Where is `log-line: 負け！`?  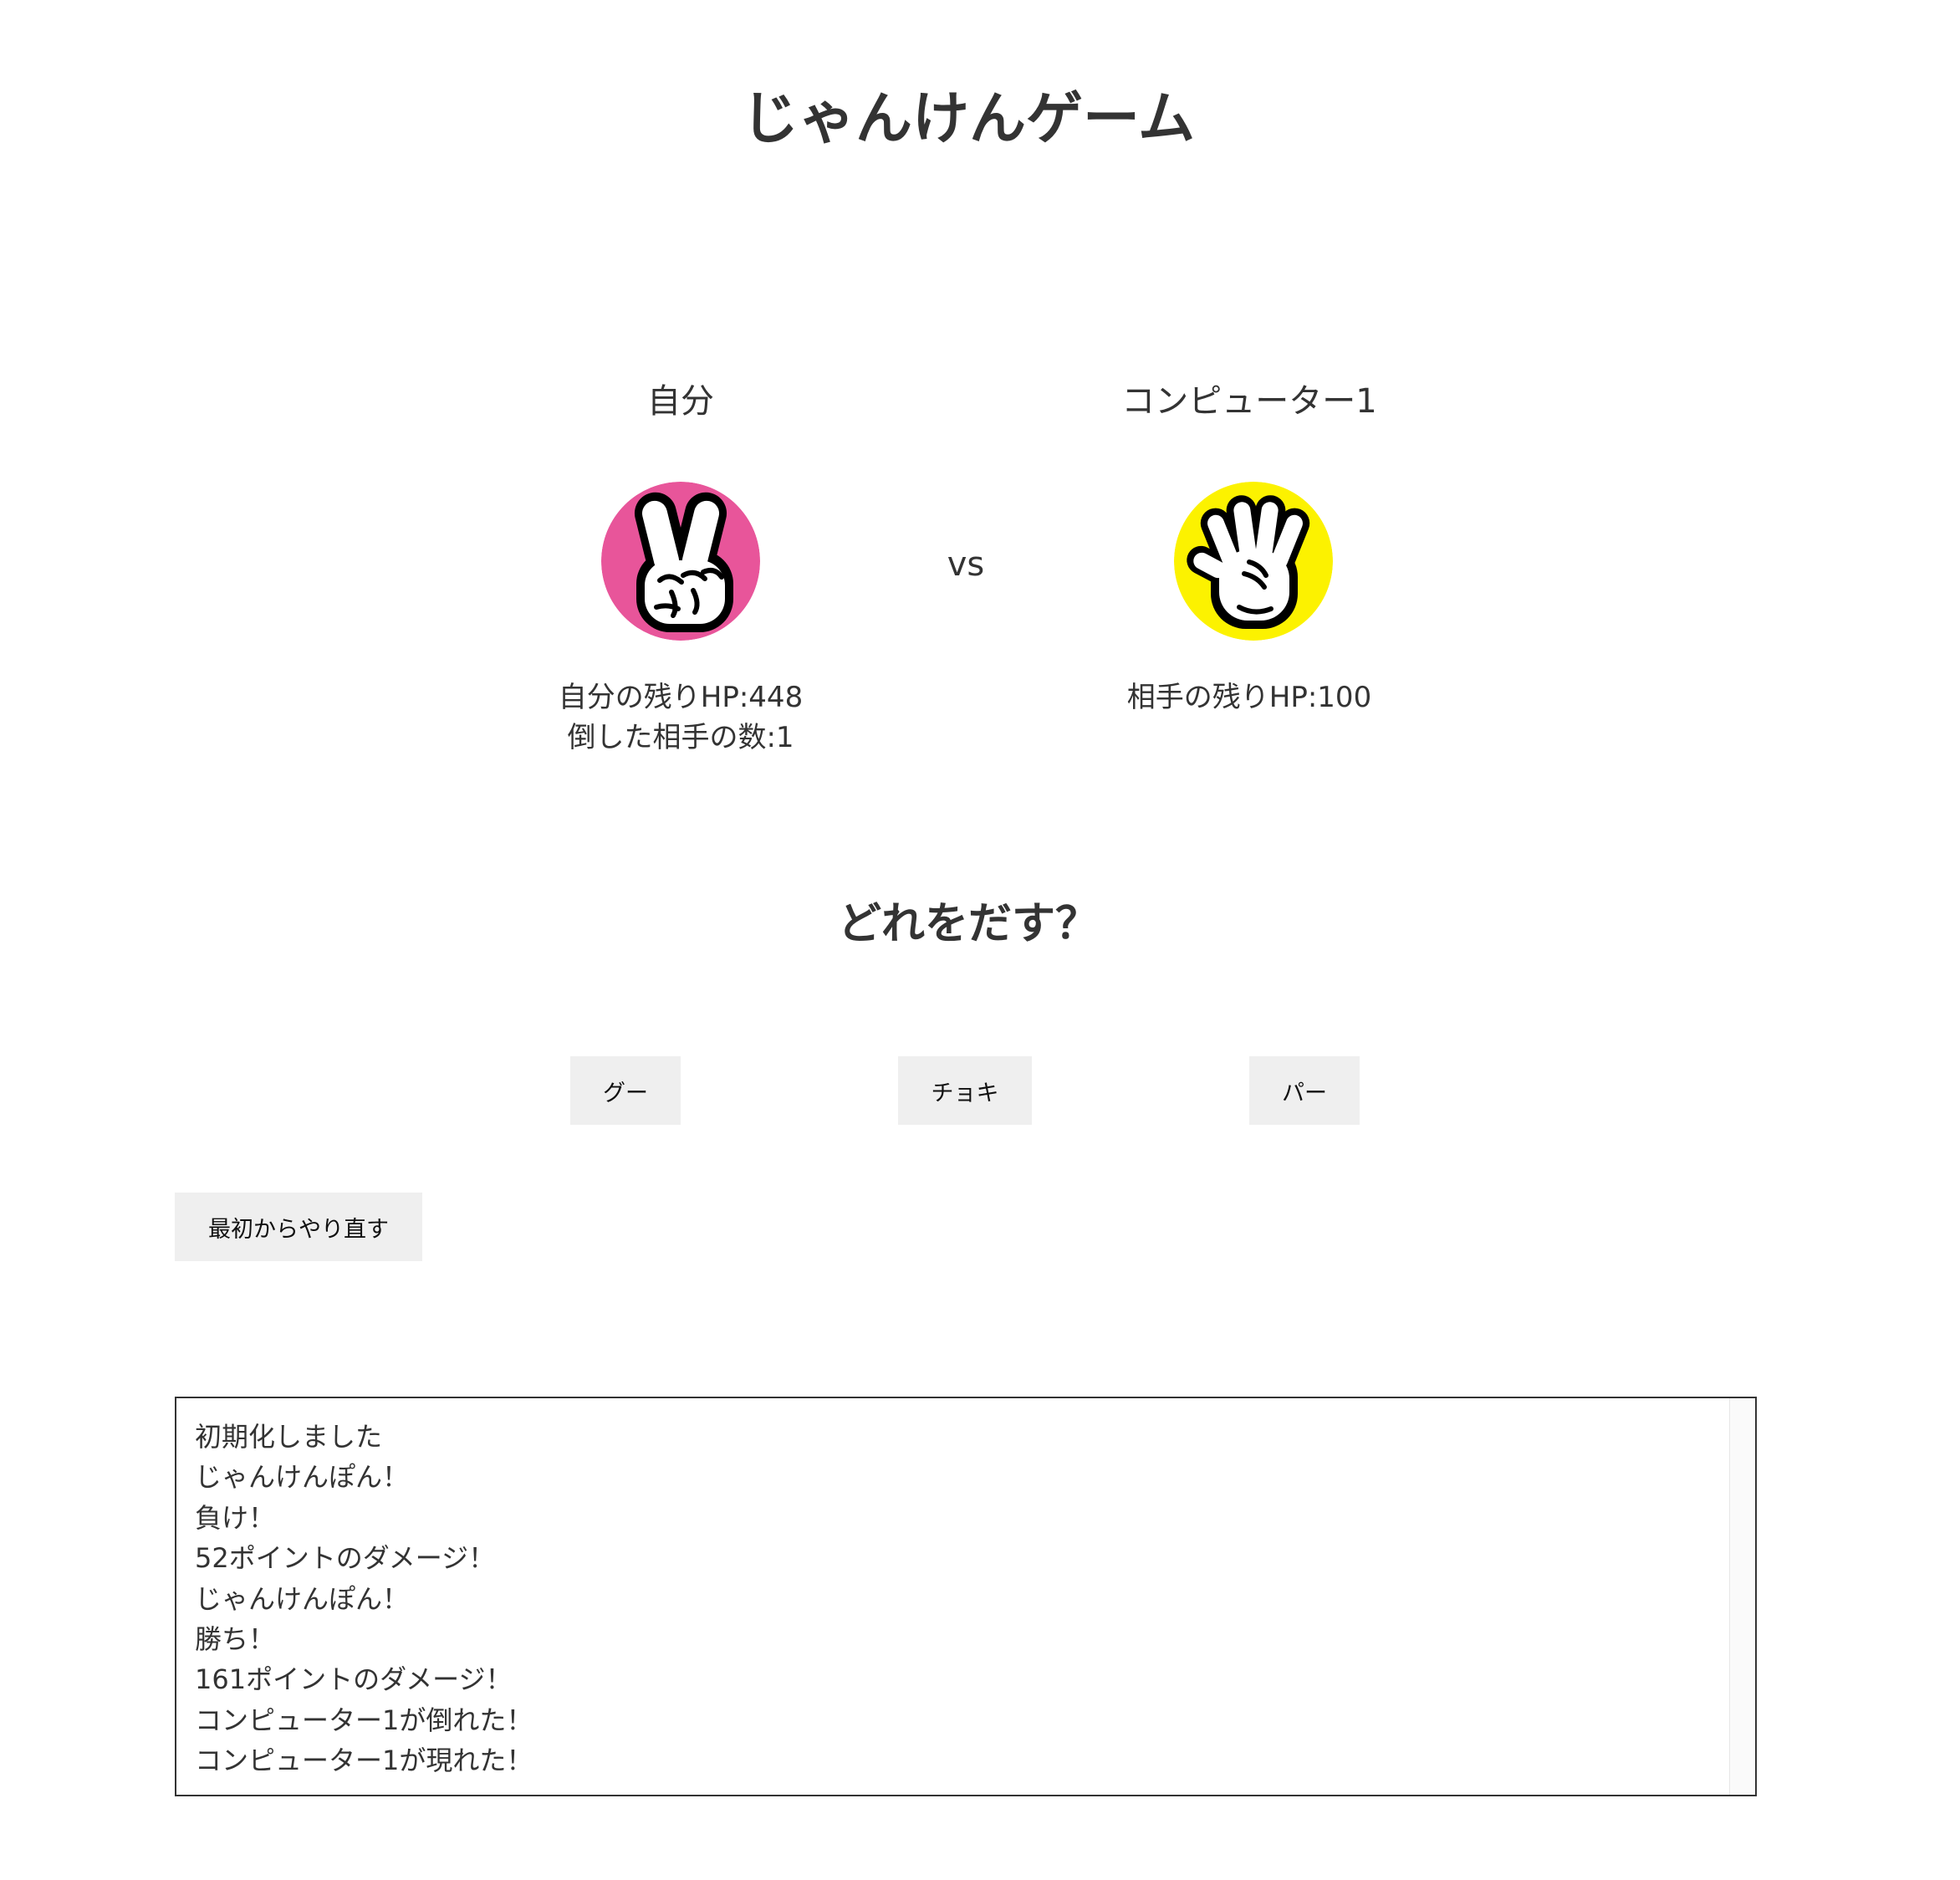 log-line: 負け！ is located at coordinates (235, 1518).